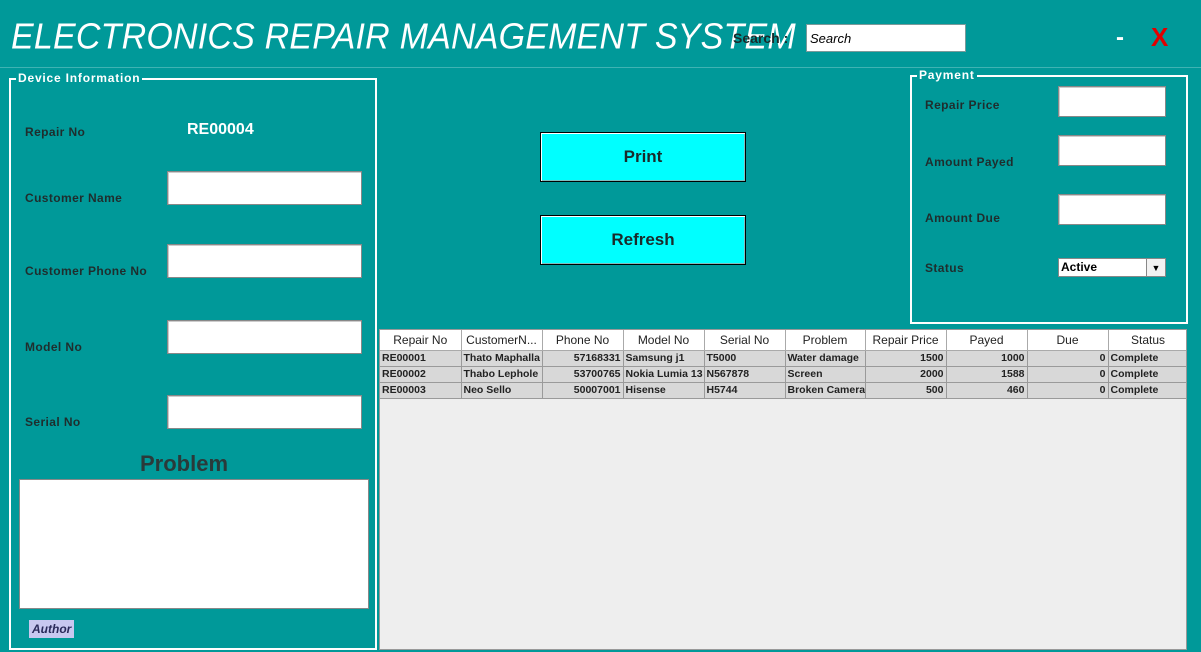  What do you see at coordinates (1159, 37) in the screenshot?
I see `close-button: X` at bounding box center [1159, 37].